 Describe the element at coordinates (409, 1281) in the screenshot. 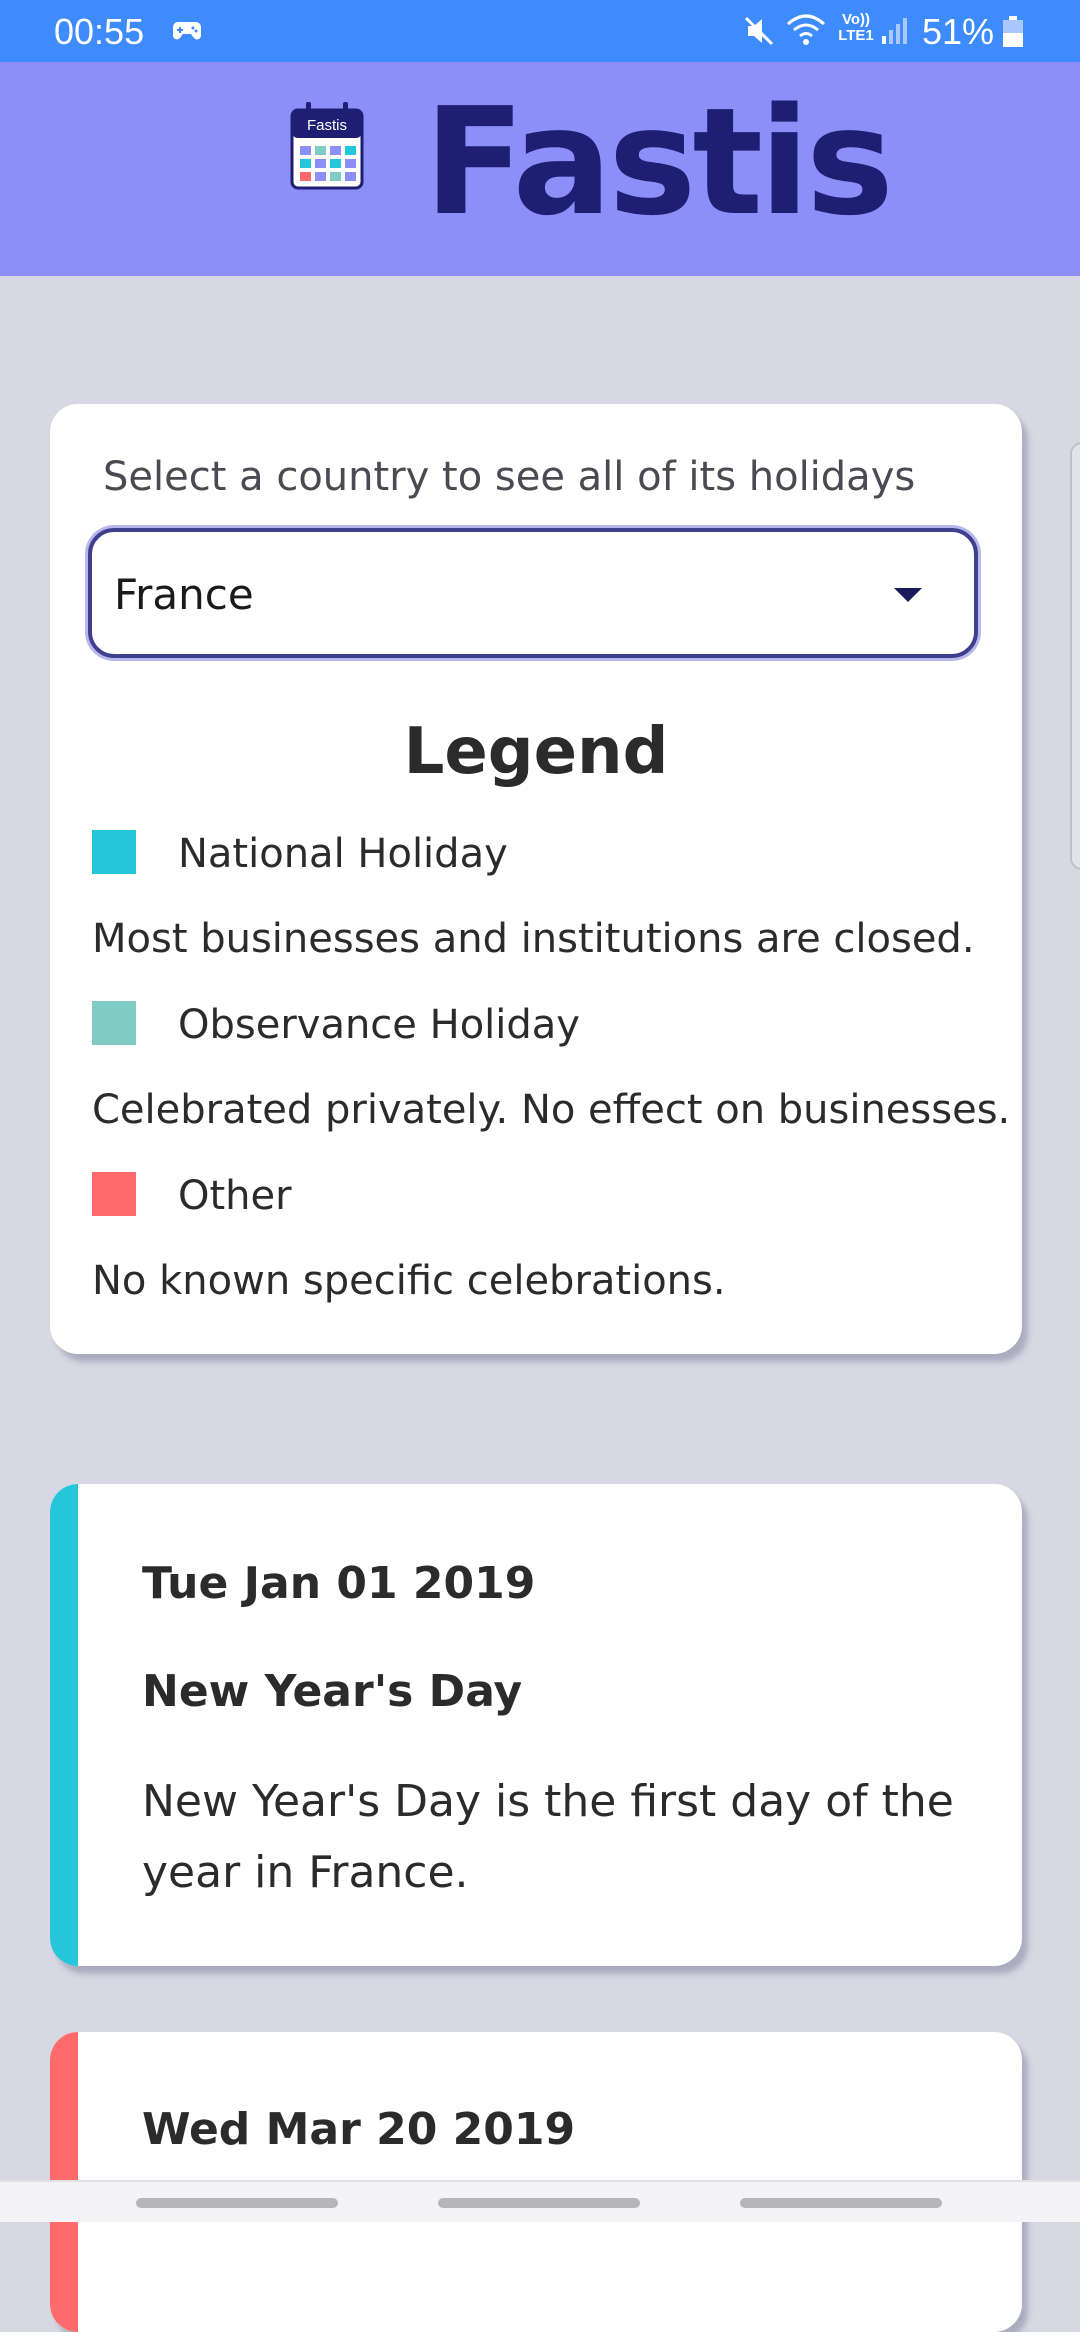

I see `legend-desc-other: No known specific celebrations.` at that location.